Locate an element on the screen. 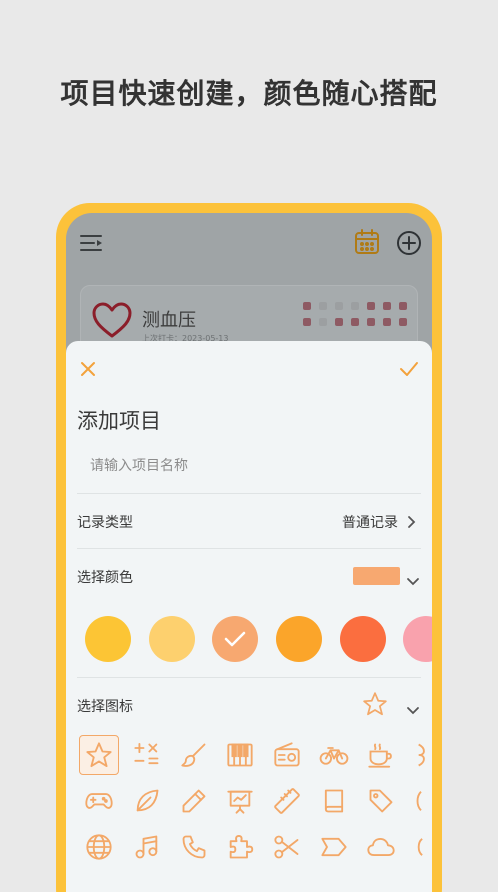 This screenshot has width=498, height=892. plus-circle-icon is located at coordinates (409, 245).